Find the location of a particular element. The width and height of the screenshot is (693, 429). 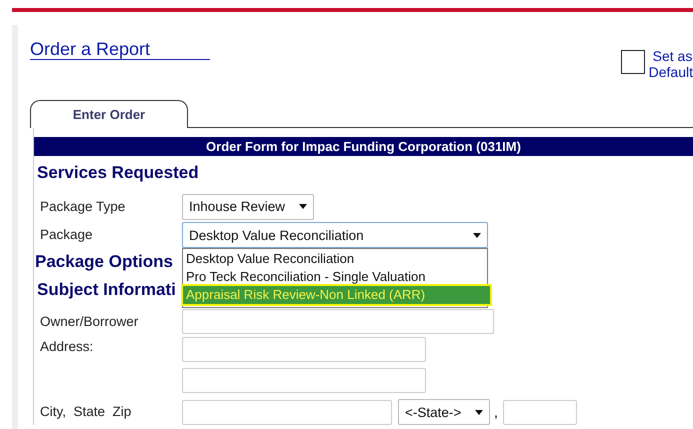

field-label: Owner/Borrower is located at coordinates (89, 321).